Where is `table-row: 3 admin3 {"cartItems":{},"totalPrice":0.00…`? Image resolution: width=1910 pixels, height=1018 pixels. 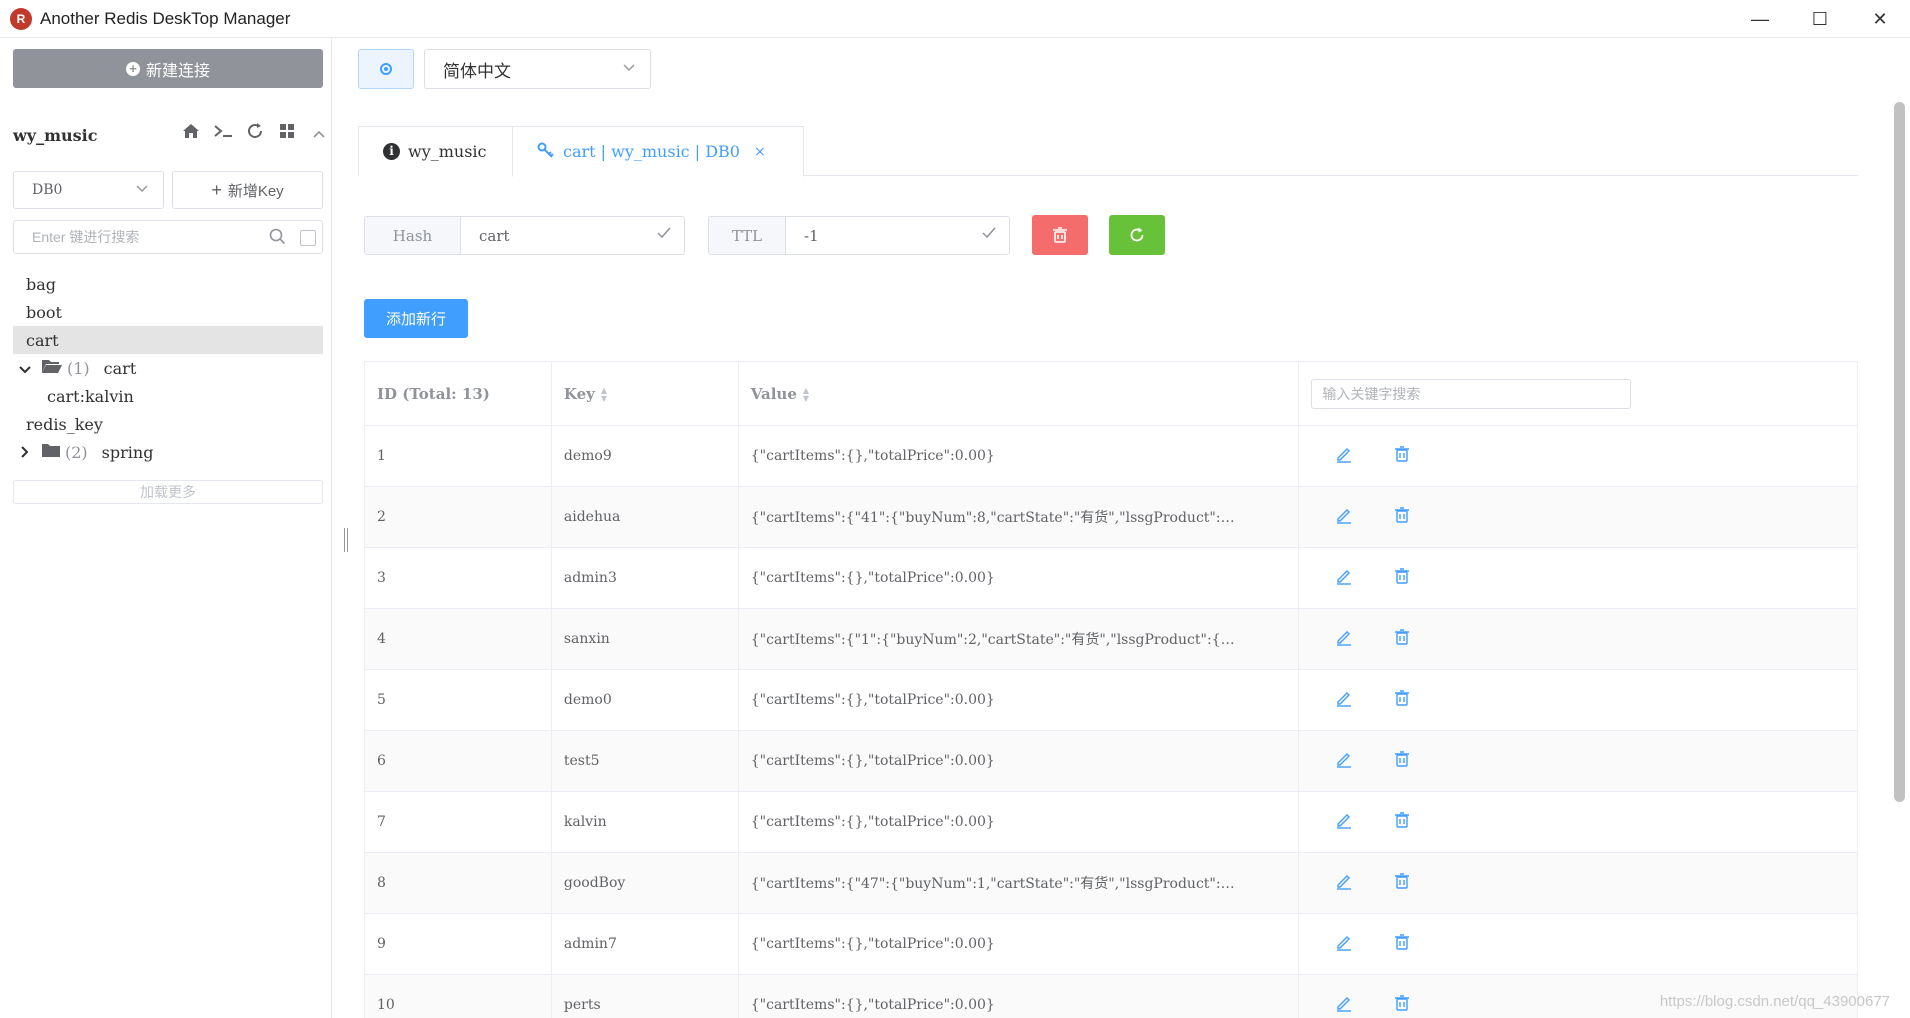
table-row: 3 admin3 {"cartItems":{},"totalPrice":0.00… is located at coordinates (1111, 578).